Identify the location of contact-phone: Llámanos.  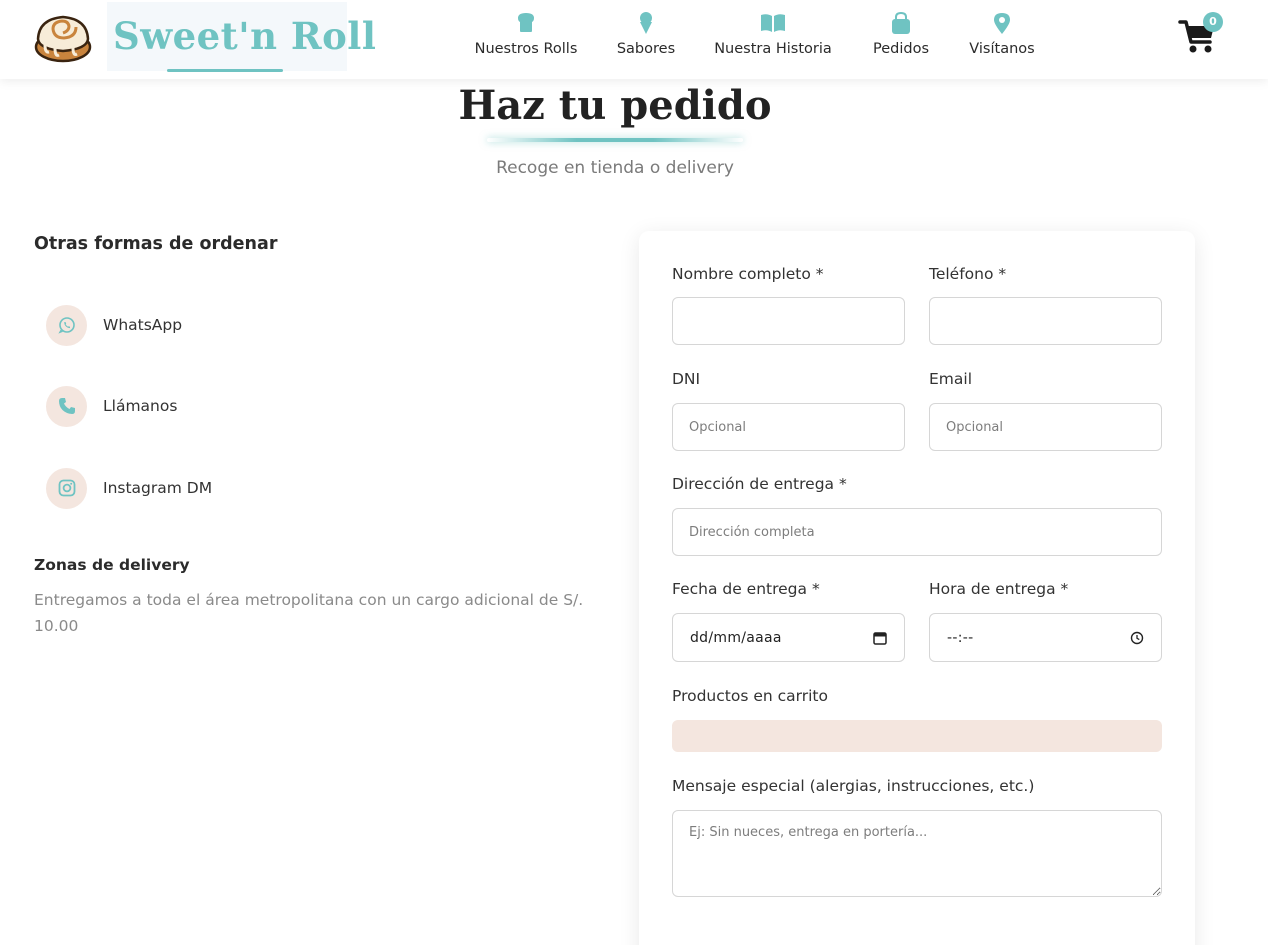
(111, 406).